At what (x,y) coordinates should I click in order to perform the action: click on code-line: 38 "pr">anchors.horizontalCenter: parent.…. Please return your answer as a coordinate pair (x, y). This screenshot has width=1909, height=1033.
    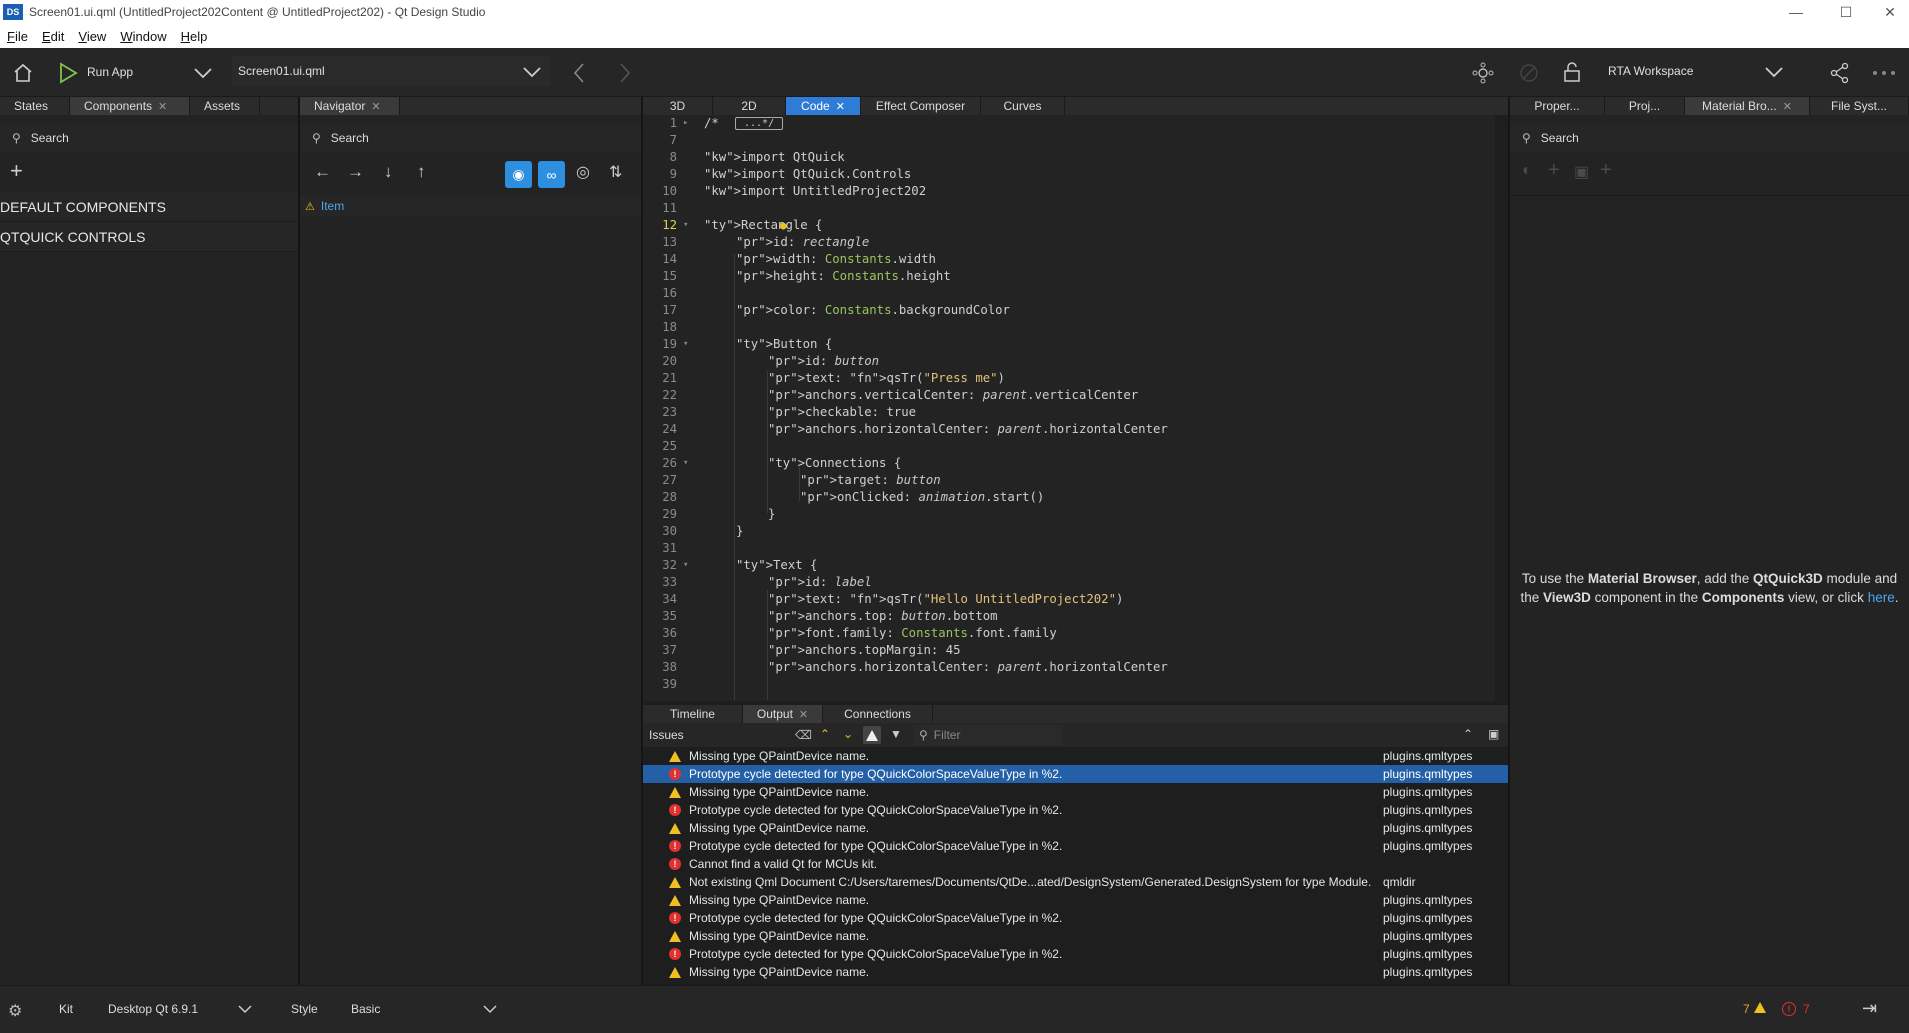
    Looking at the image, I should click on (1069, 667).